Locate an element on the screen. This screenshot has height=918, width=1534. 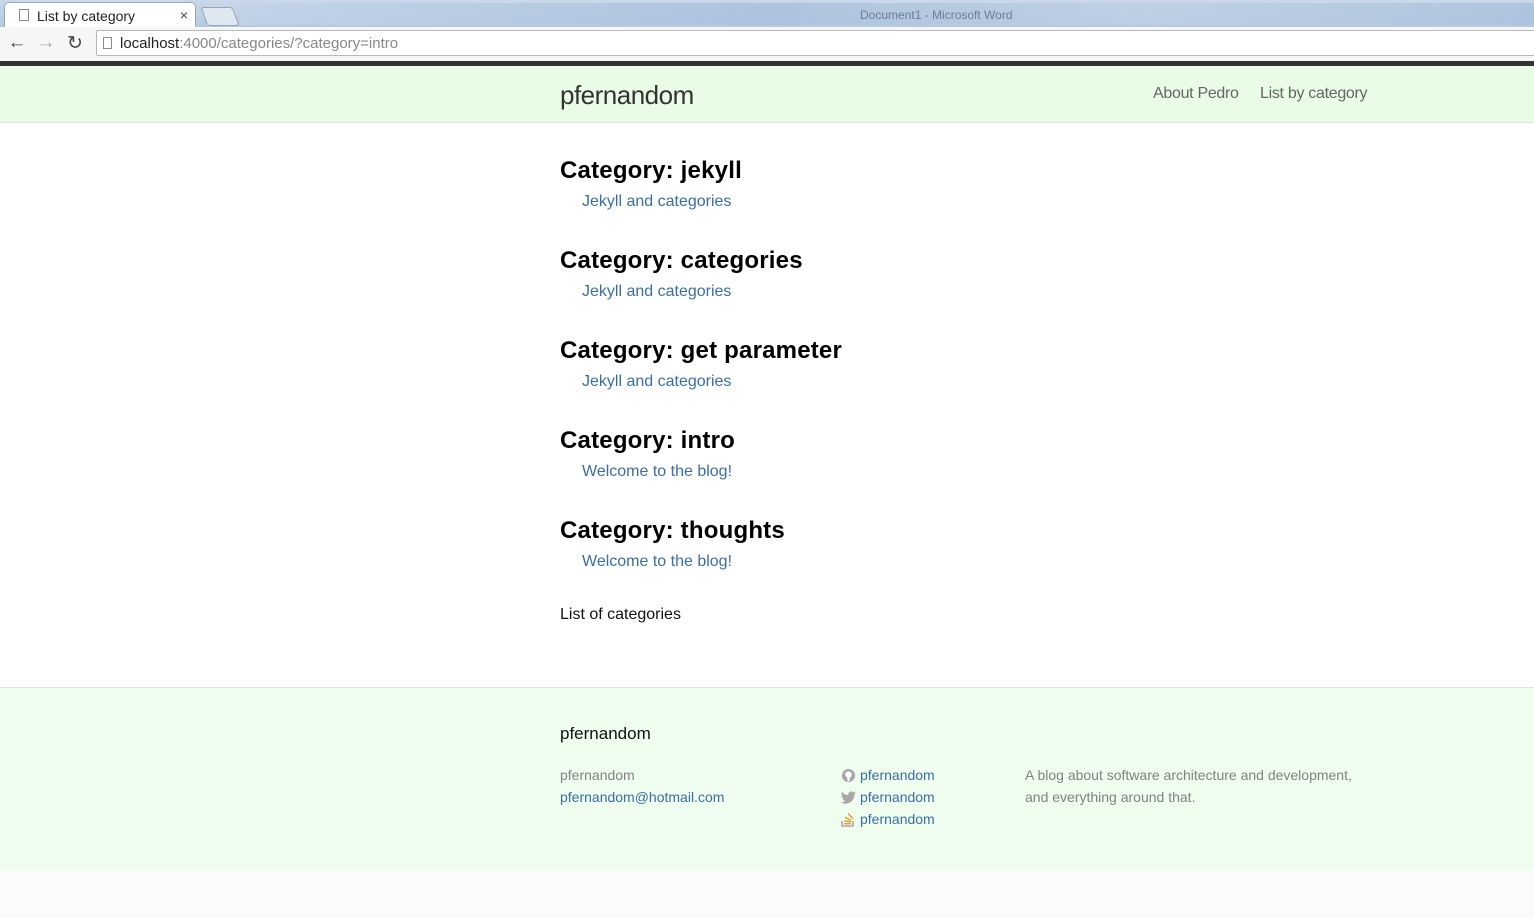
github-icon is located at coordinates (848, 775).